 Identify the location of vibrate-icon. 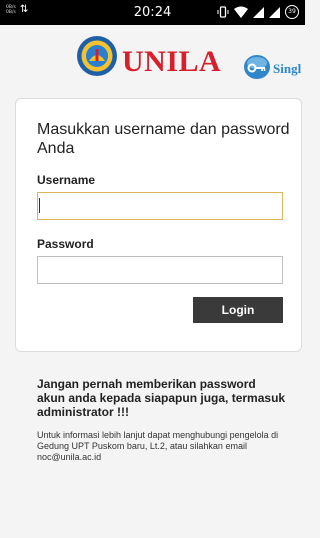
(223, 12).